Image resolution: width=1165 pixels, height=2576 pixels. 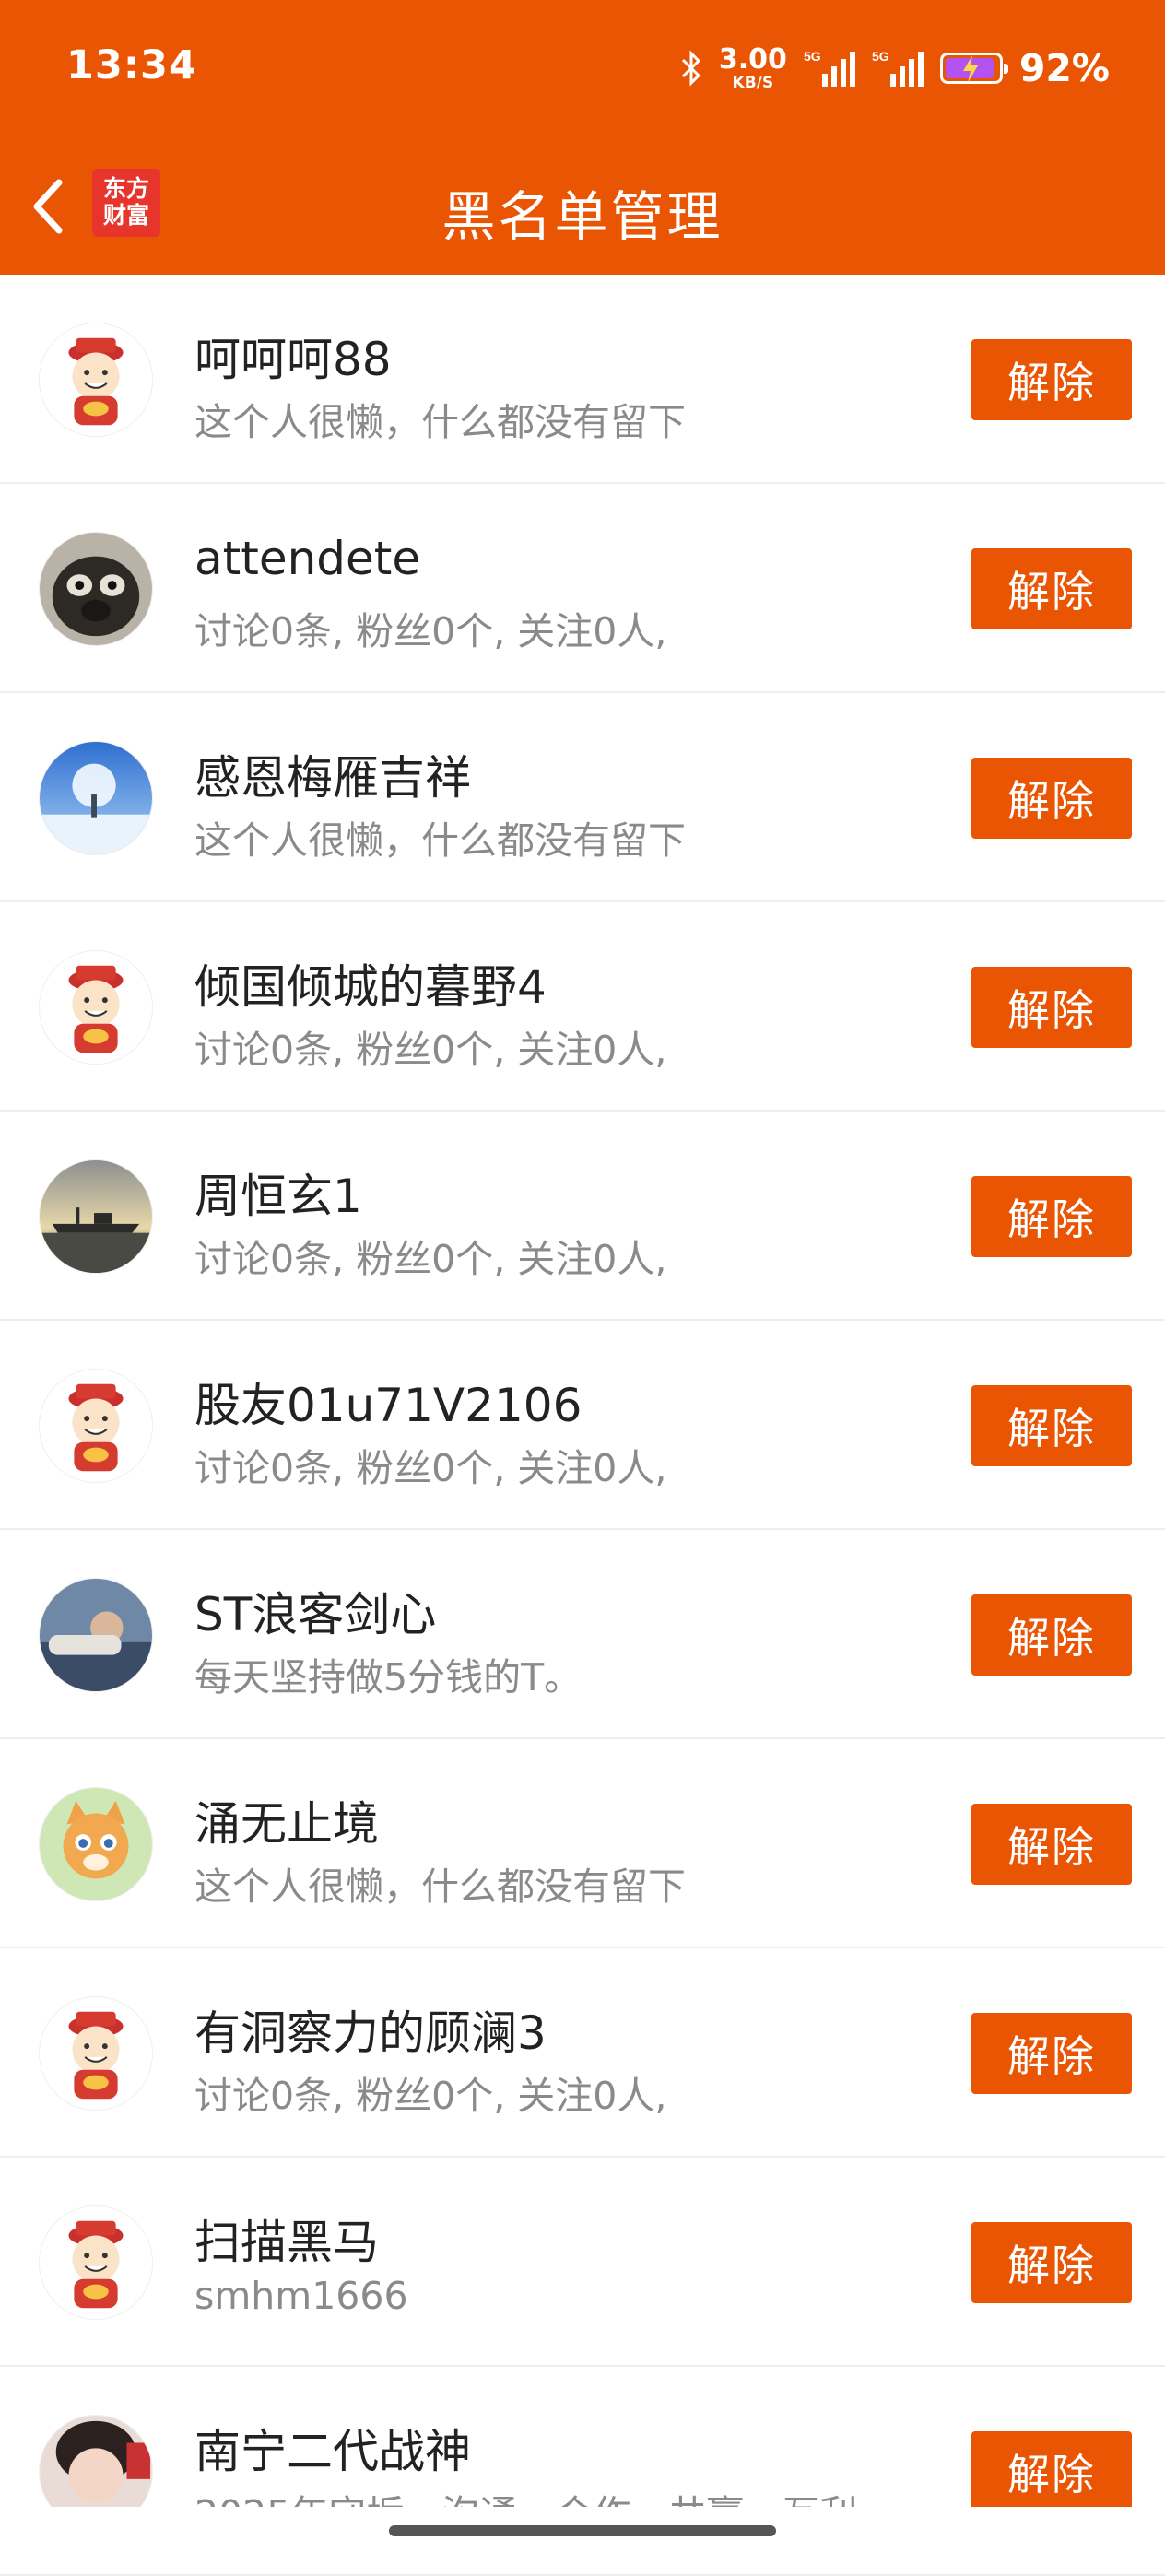 I want to click on status-icons: 3.00 KB/S 5G 5G 92%, so click(x=895, y=68).